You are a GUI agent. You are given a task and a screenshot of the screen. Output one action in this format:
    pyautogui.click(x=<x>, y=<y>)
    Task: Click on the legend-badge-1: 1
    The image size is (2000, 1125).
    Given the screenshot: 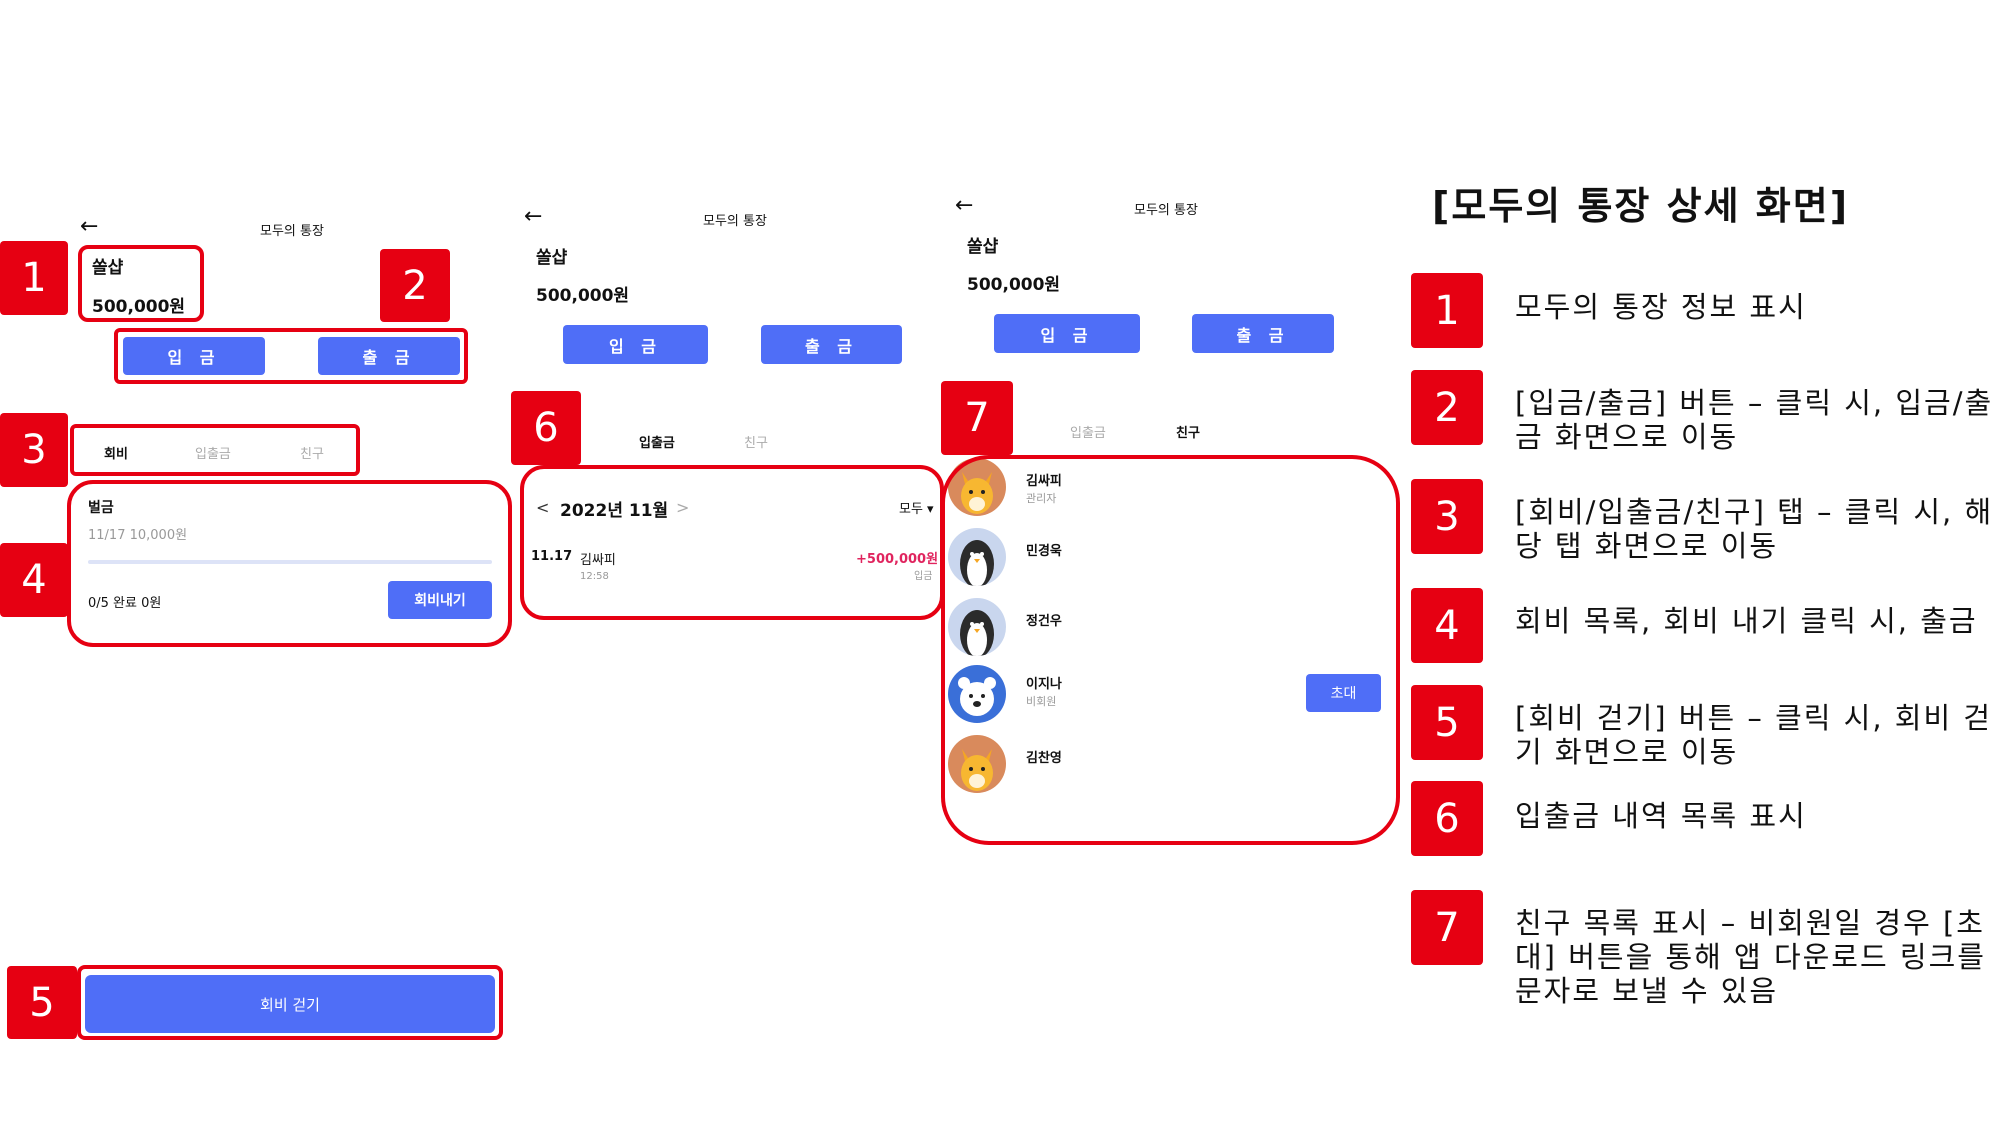 What is the action you would take?
    pyautogui.click(x=1447, y=310)
    